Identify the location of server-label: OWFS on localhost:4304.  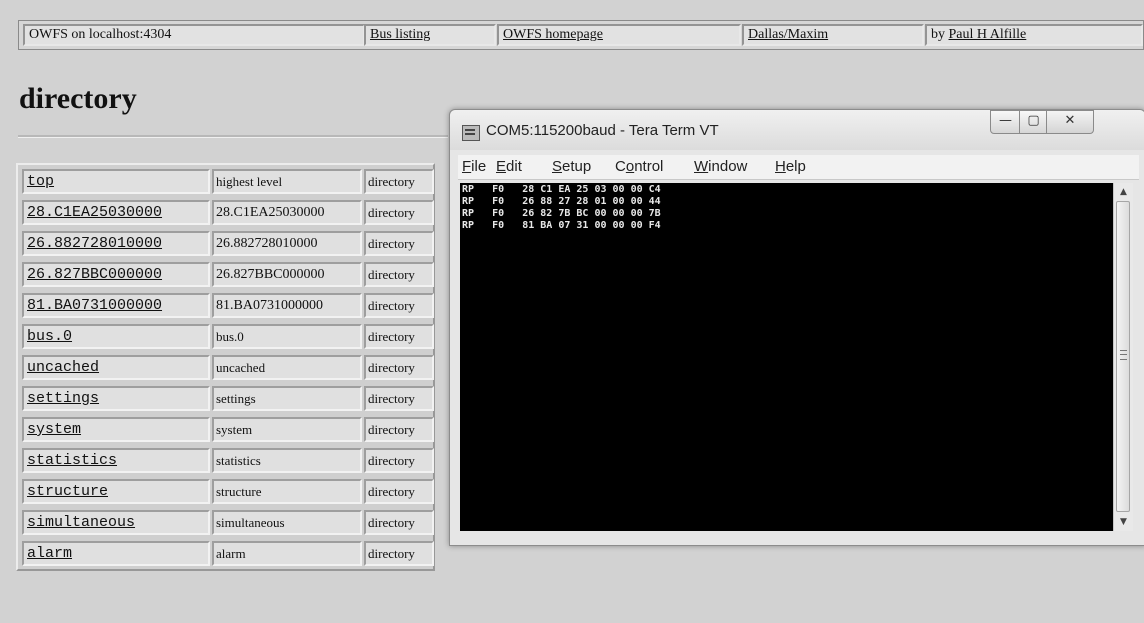
(100, 34).